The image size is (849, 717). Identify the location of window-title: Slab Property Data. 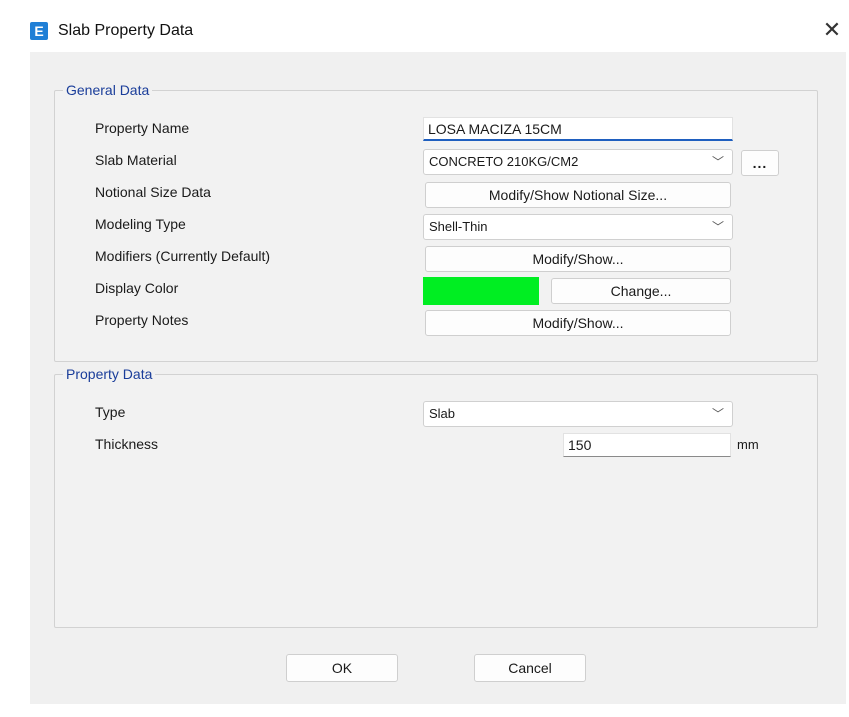
(126, 30).